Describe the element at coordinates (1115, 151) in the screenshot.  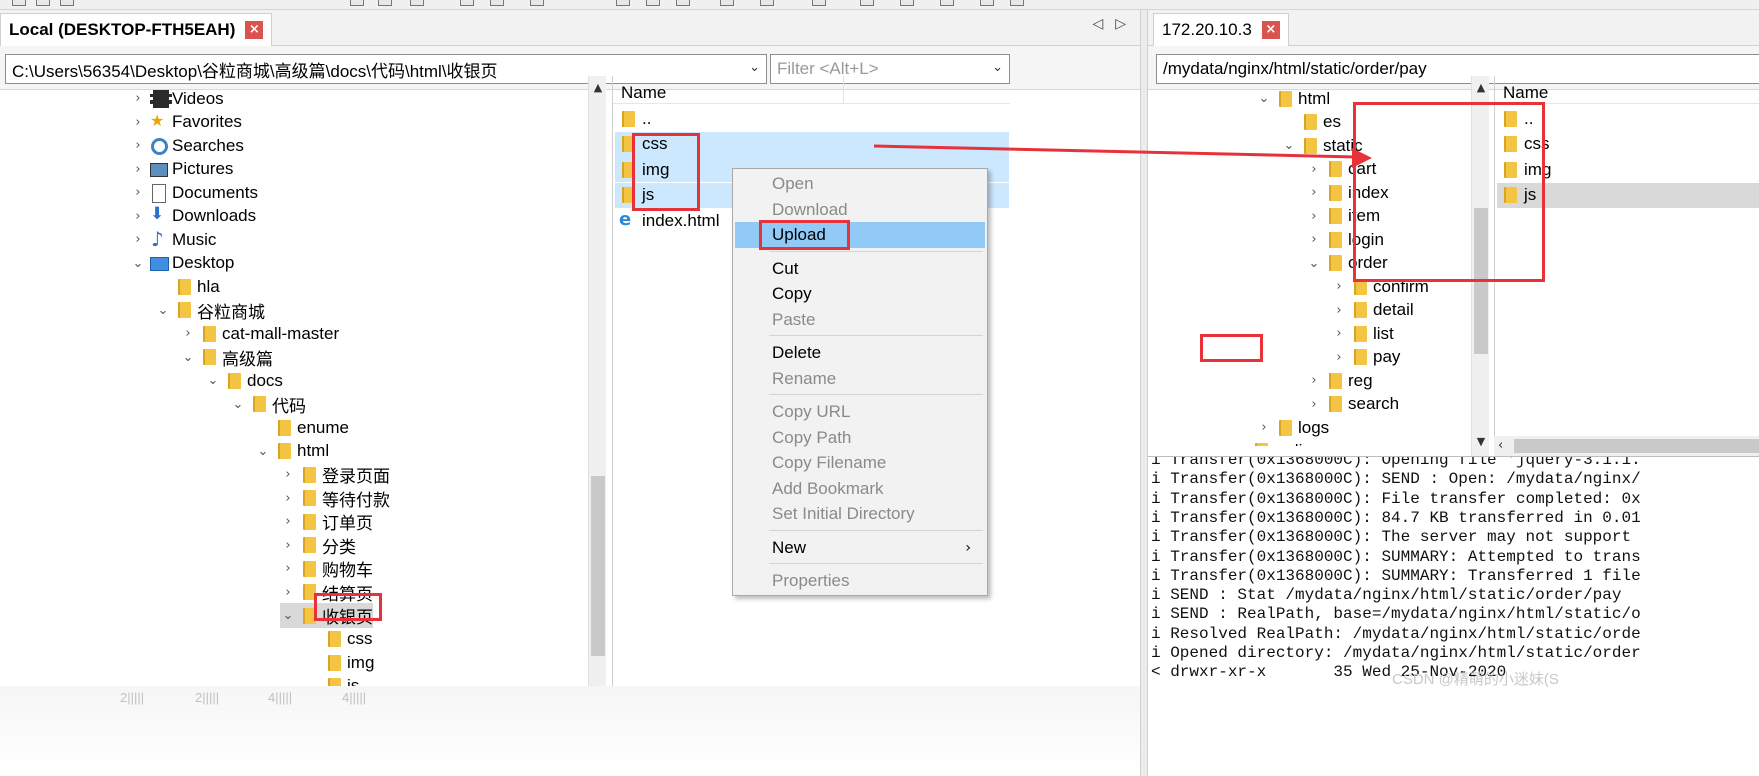
I see `arrow-line` at that location.